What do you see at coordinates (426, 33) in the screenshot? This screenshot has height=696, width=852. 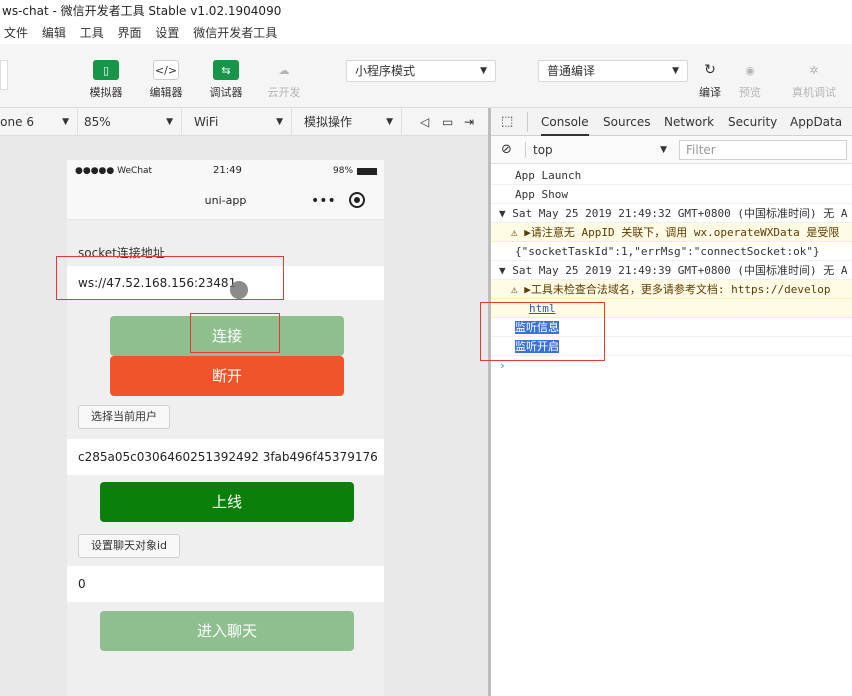 I see `menu-bar: 文件 编辑 工具 界面 设置 微信开发者工具` at bounding box center [426, 33].